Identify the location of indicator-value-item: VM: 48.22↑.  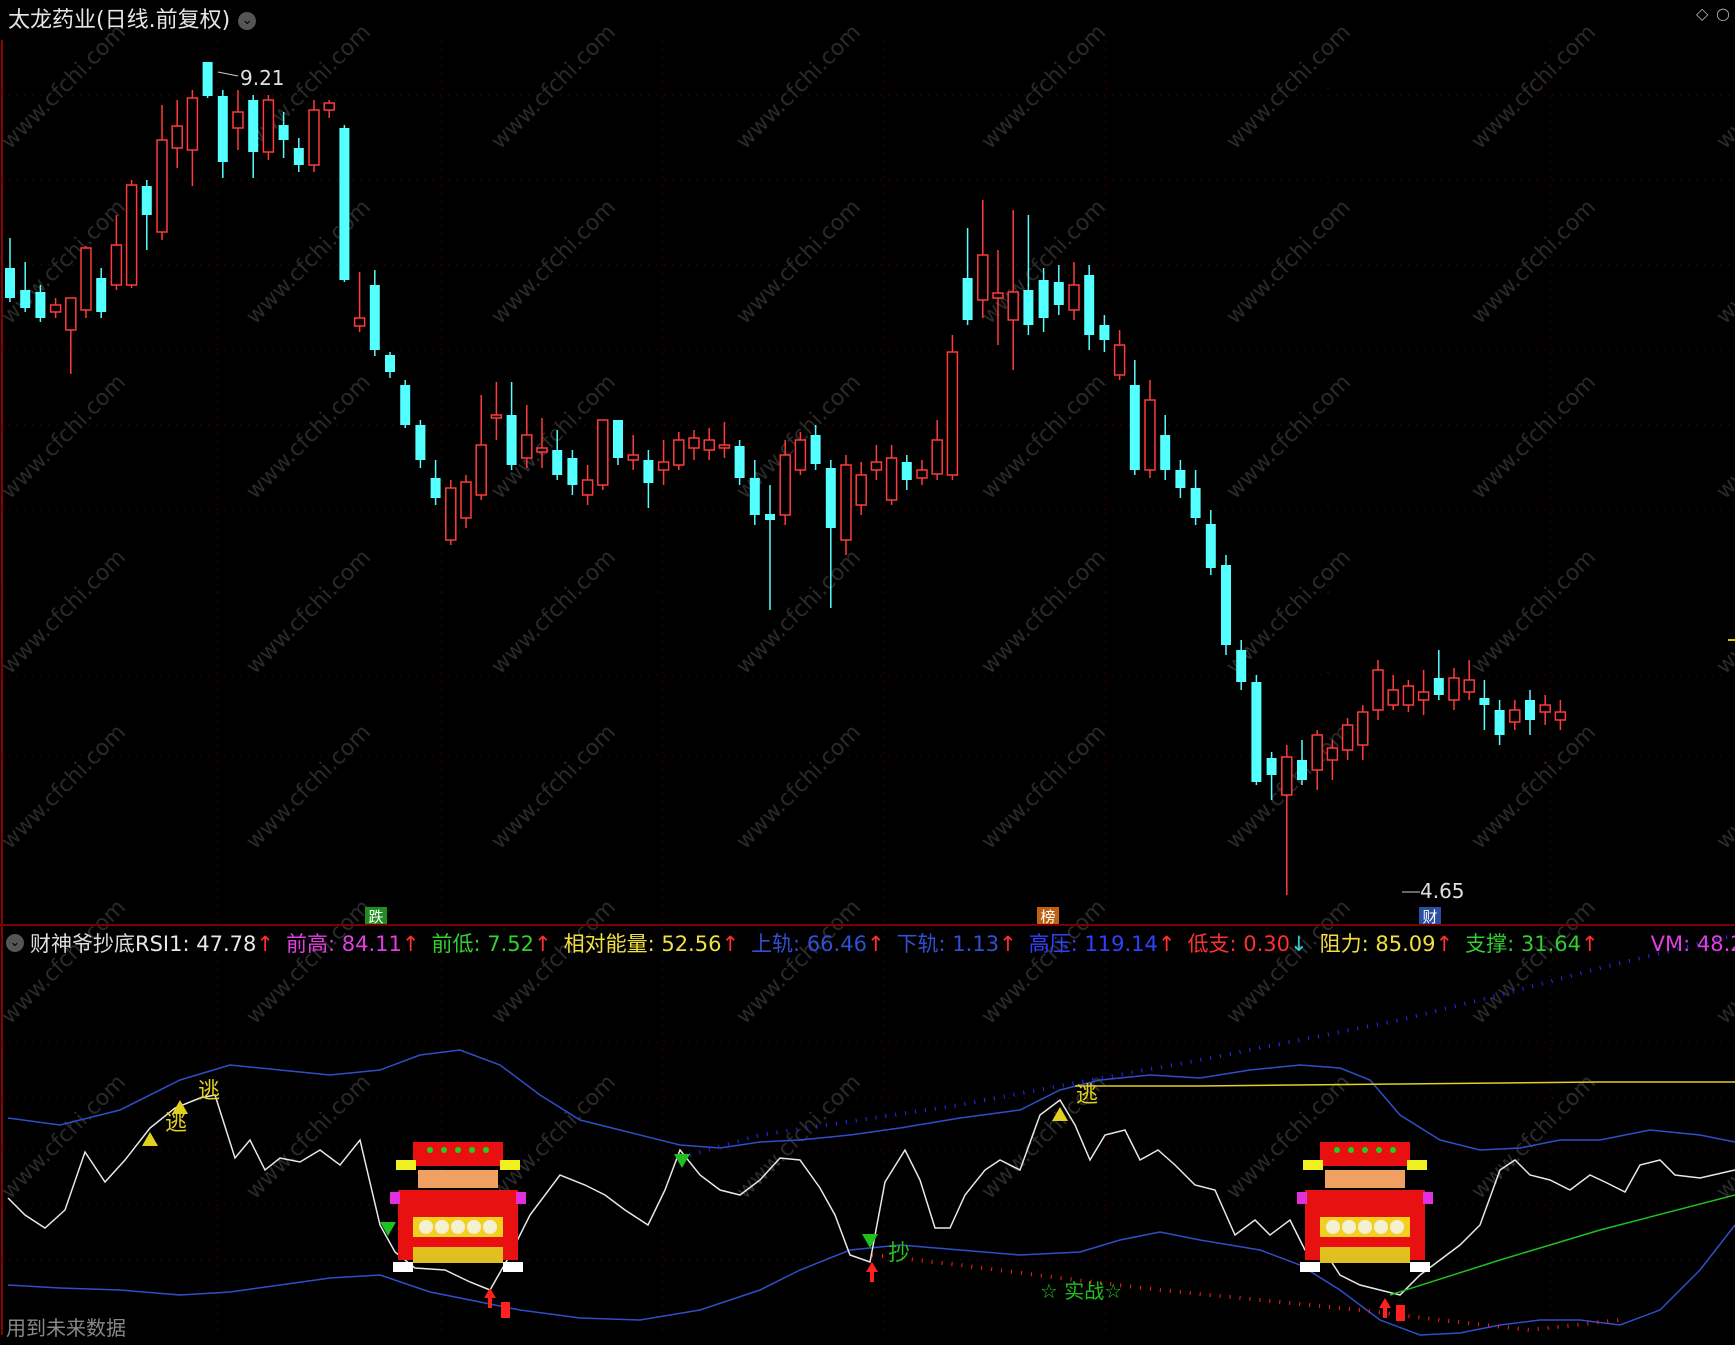
(1693, 944).